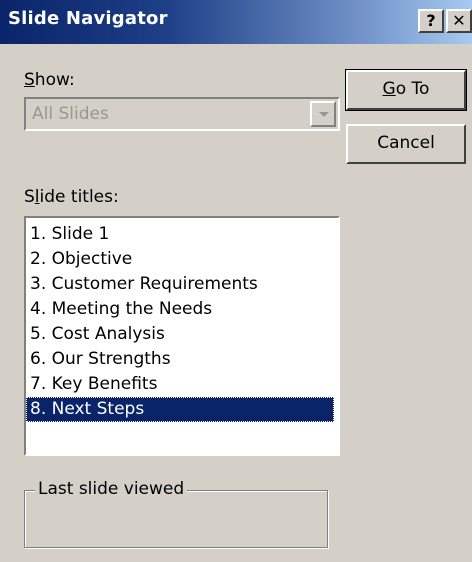 The image size is (472, 562). I want to click on show-dropdown-value: All Slides, so click(70, 114).